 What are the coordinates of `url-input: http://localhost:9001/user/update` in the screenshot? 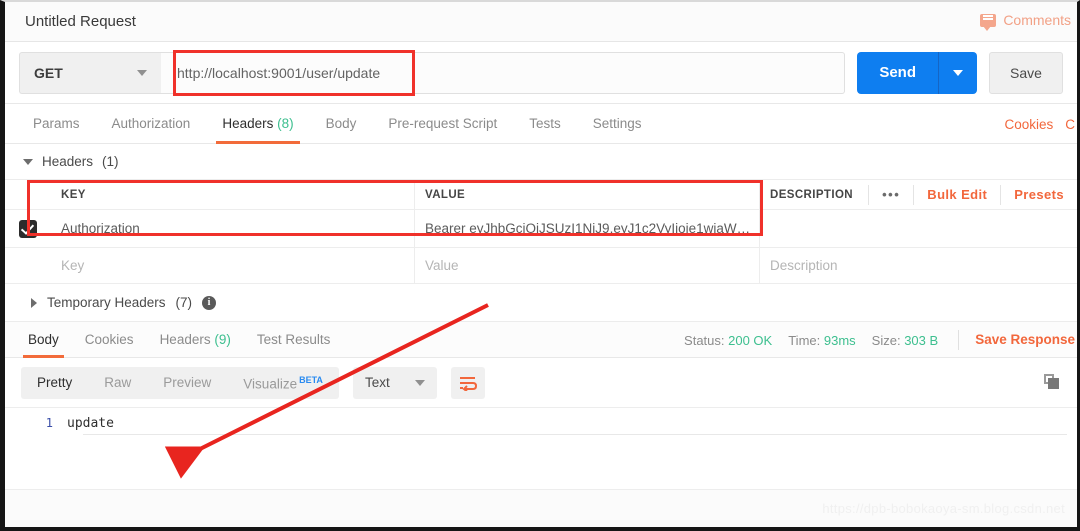 It's located at (503, 72).